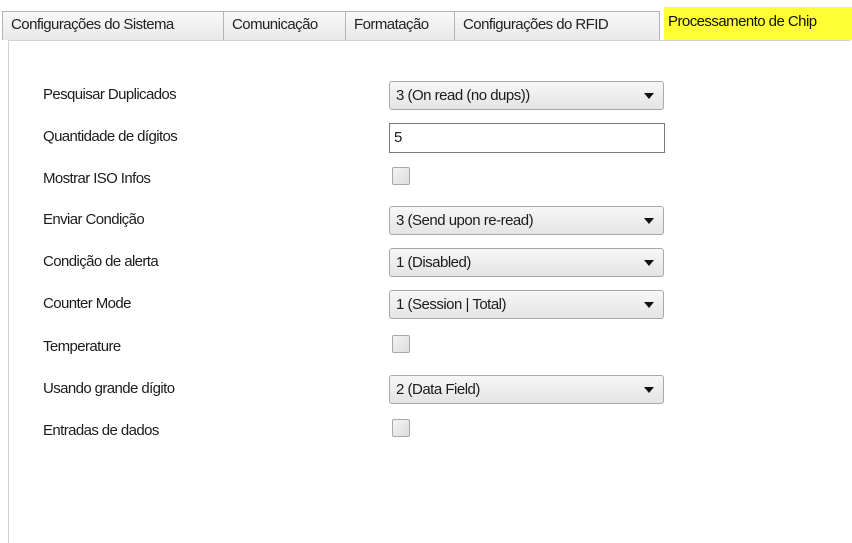 This screenshot has width=852, height=543. Describe the element at coordinates (527, 138) in the screenshot. I see `digit-count-input: 5` at that location.